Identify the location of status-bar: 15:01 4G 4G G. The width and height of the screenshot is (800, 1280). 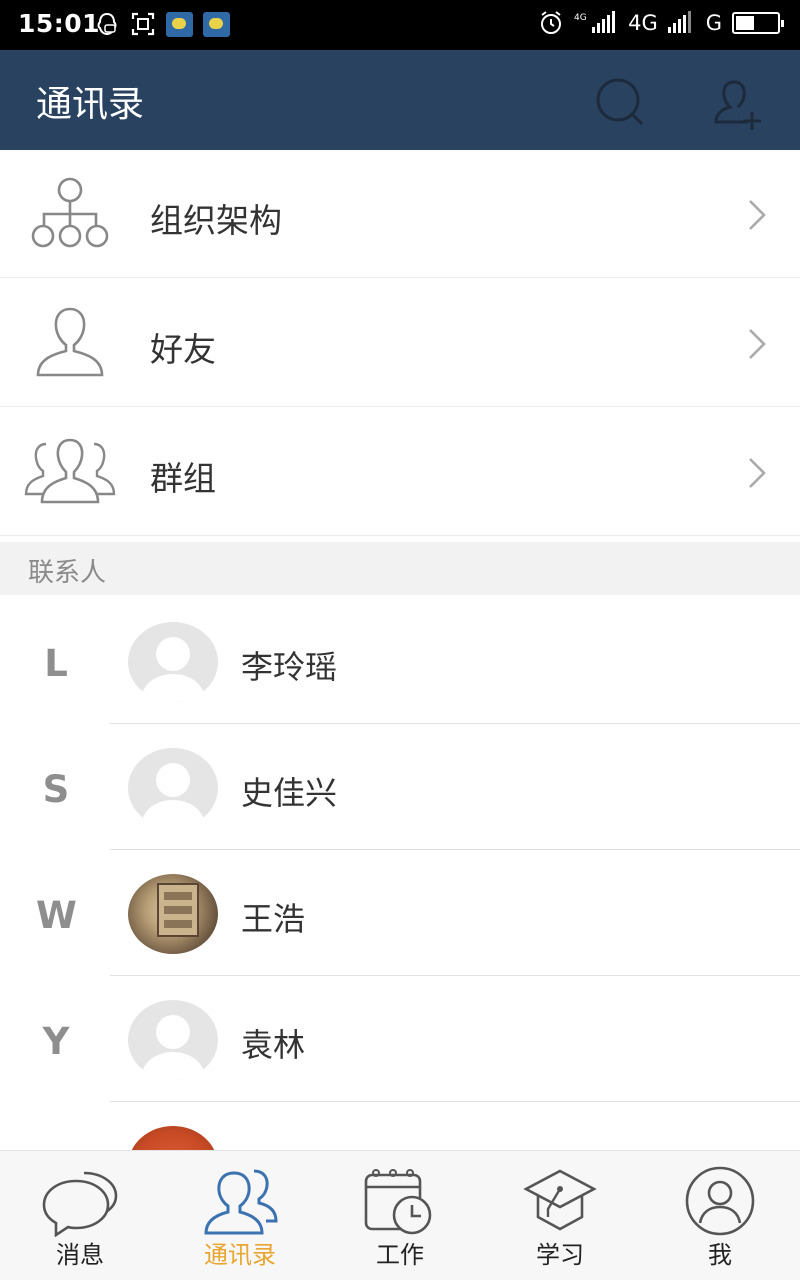
(400, 25).